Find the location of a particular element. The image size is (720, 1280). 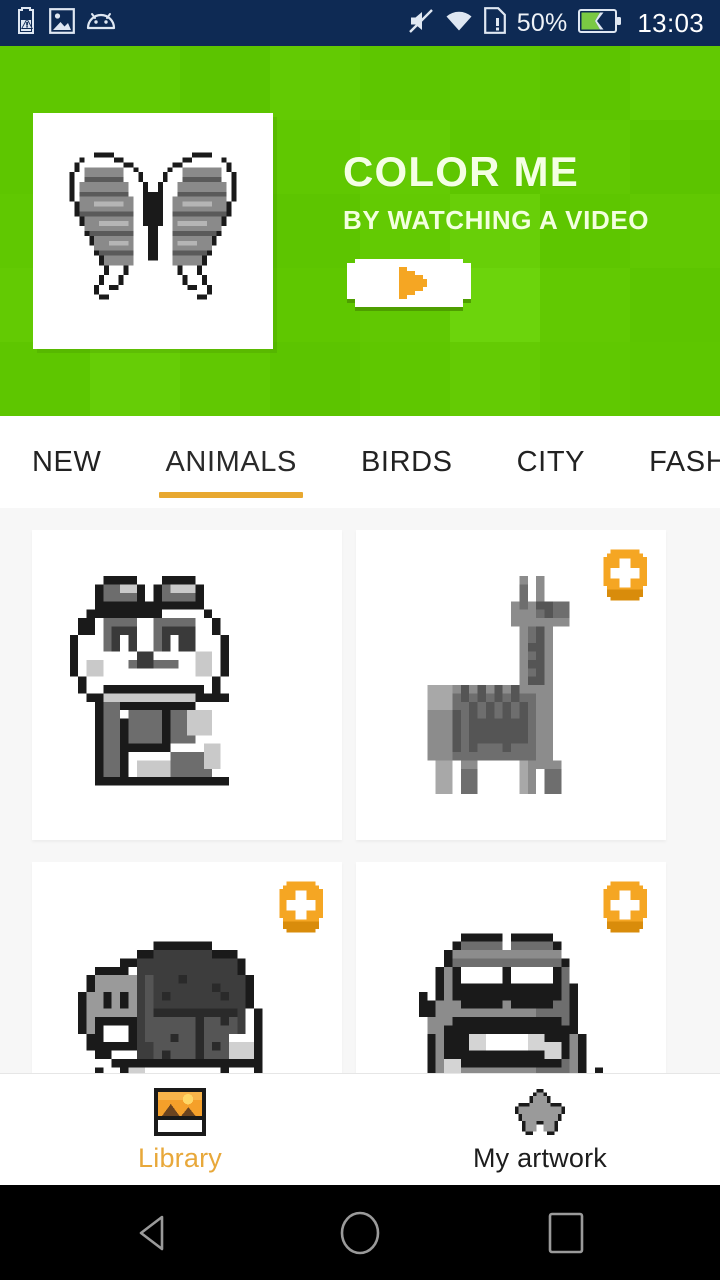

tab-birds: BIRDS is located at coordinates (407, 462).